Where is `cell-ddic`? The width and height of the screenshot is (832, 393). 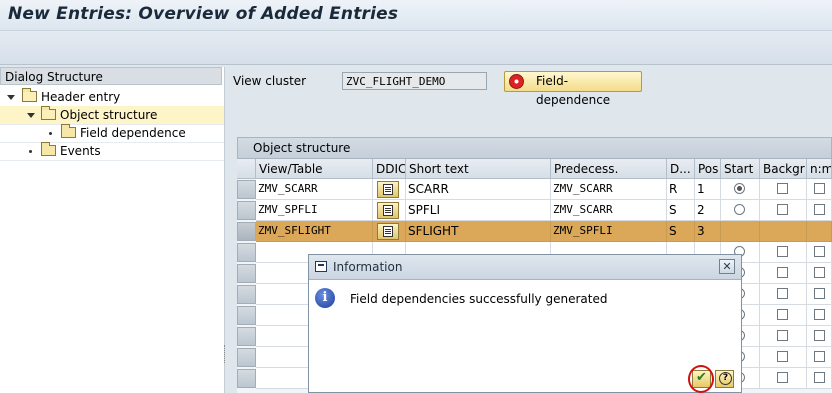 cell-ddic is located at coordinates (389, 189).